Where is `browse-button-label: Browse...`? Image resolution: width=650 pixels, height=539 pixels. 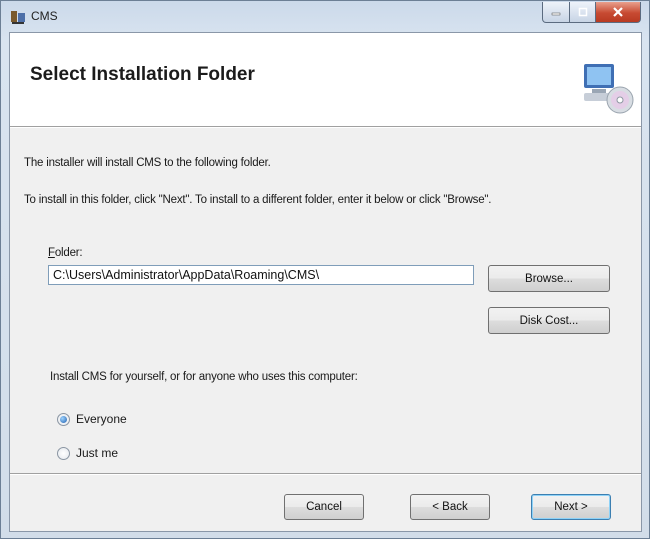
browse-button-label: Browse... is located at coordinates (549, 278).